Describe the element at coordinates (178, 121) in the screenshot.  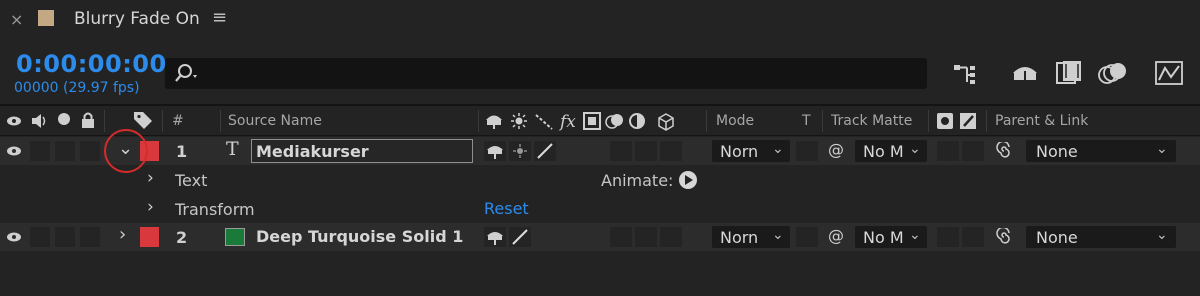
I see `layer-number-header: #` at that location.